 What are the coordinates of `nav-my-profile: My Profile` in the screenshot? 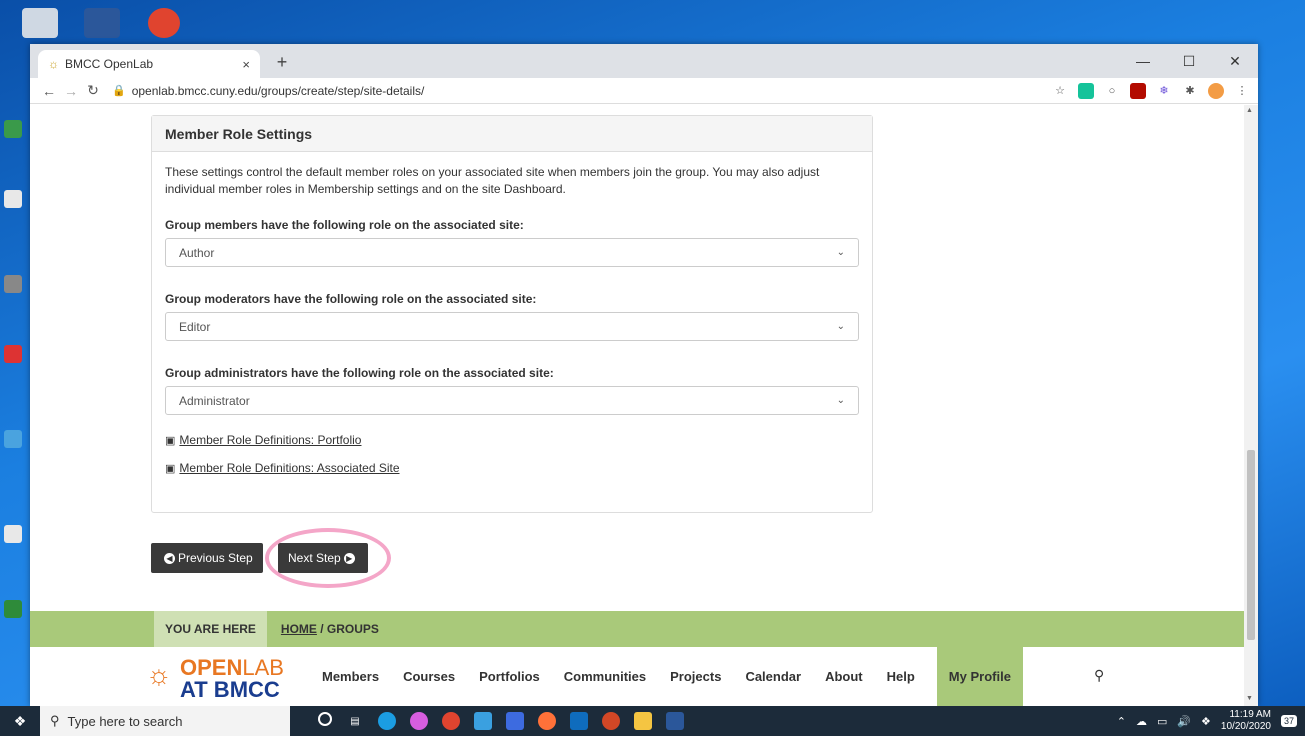 It's located at (979, 676).